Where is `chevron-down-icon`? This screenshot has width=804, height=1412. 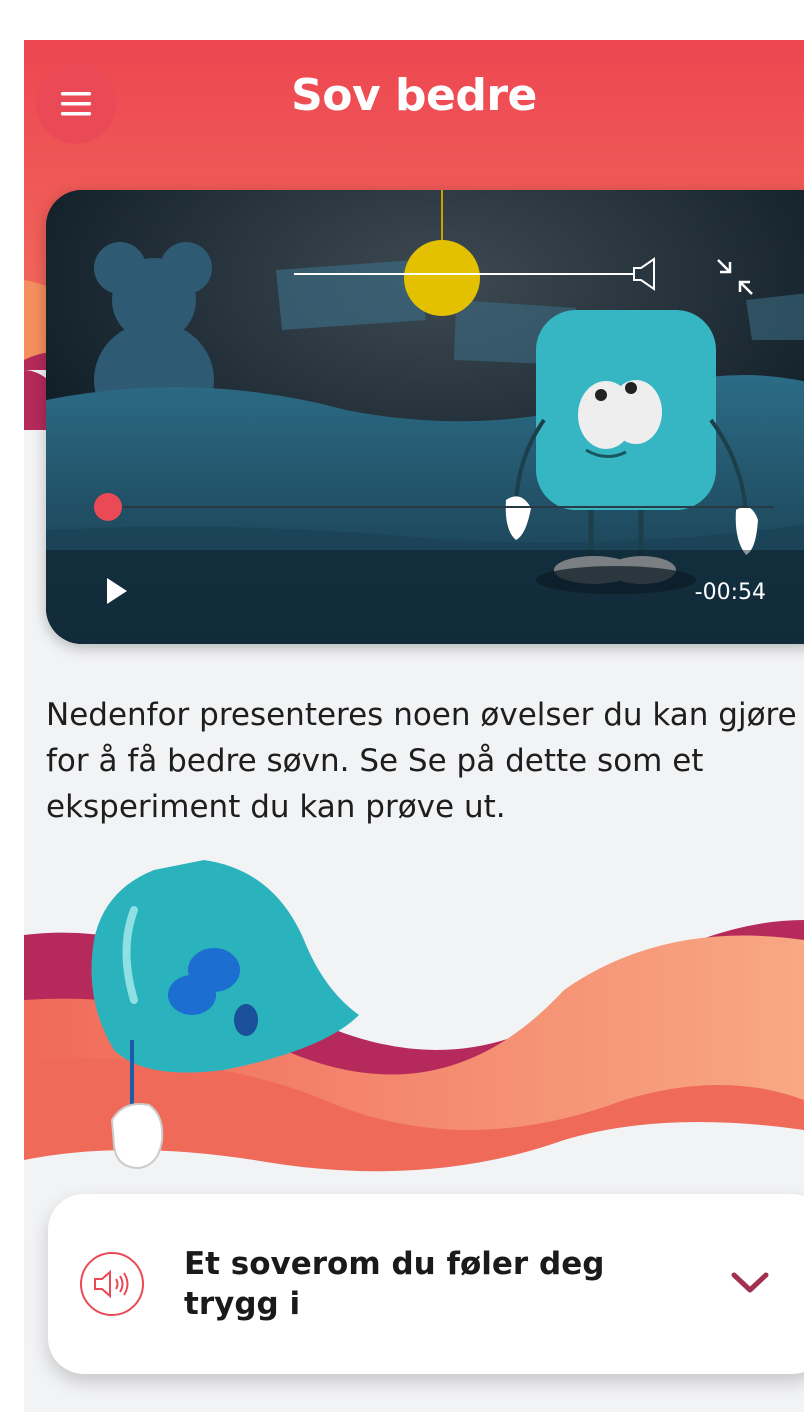 chevron-down-icon is located at coordinates (750, 1283).